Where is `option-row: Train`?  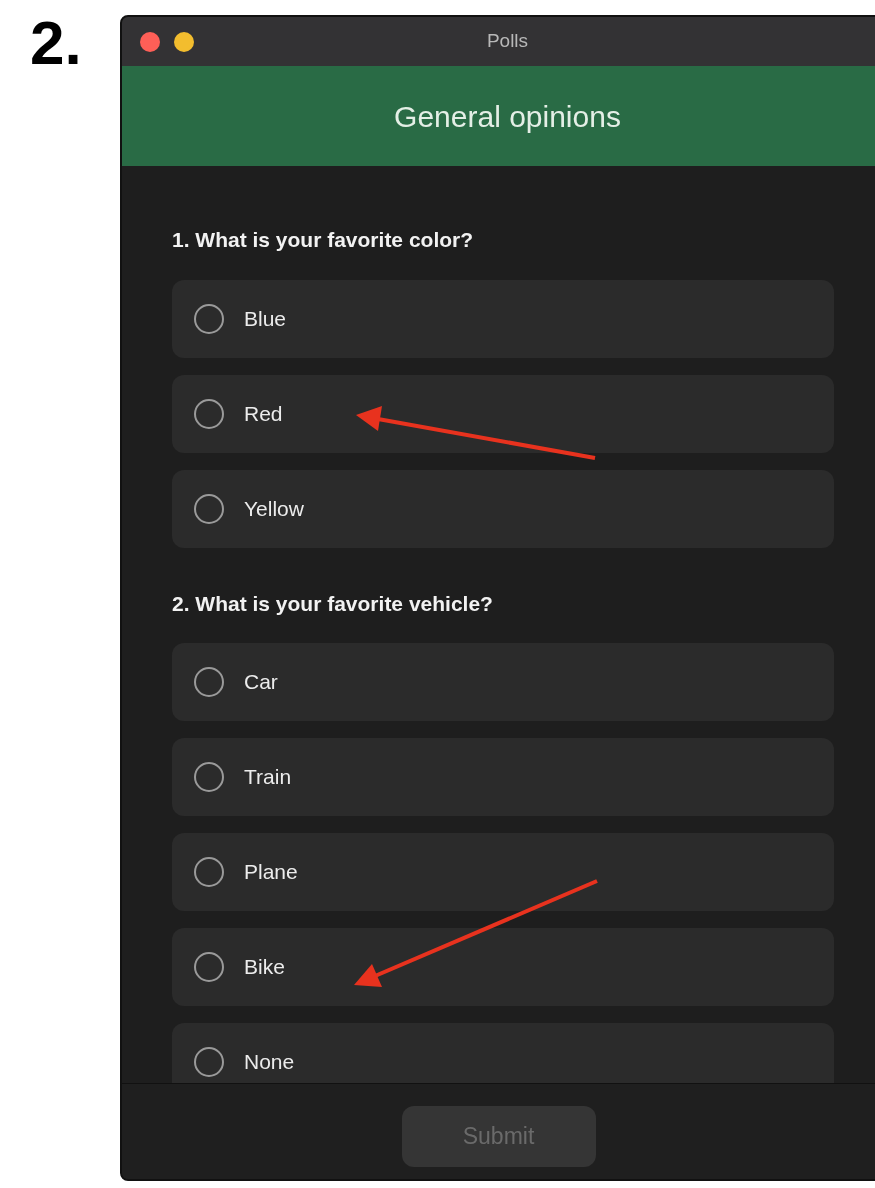 option-row: Train is located at coordinates (503, 777).